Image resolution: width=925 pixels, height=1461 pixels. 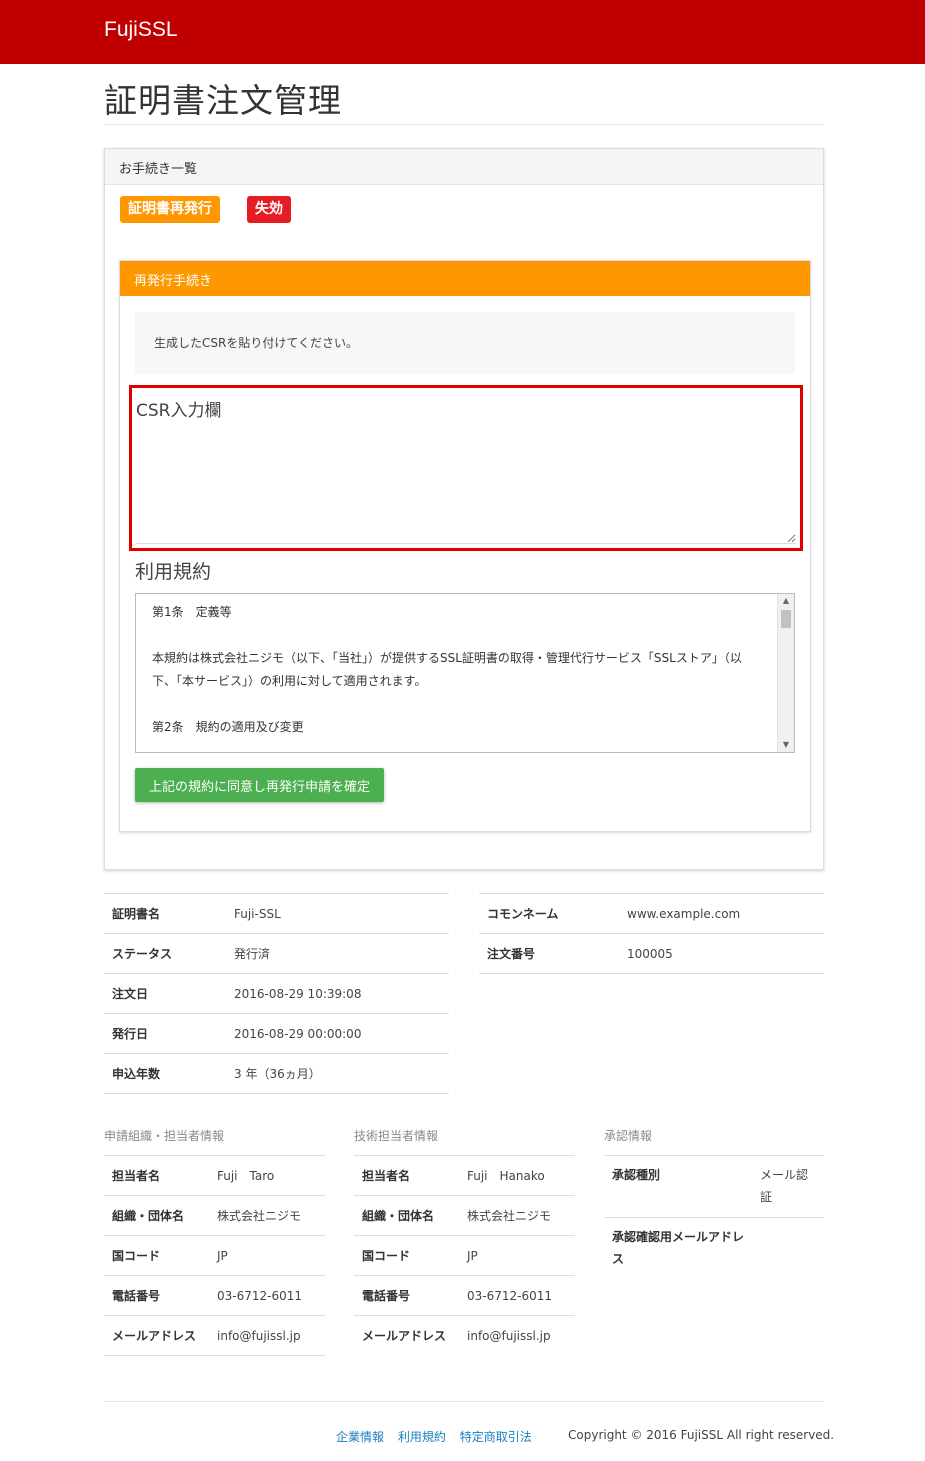 I want to click on row-value: www.example.com, so click(x=721, y=913).